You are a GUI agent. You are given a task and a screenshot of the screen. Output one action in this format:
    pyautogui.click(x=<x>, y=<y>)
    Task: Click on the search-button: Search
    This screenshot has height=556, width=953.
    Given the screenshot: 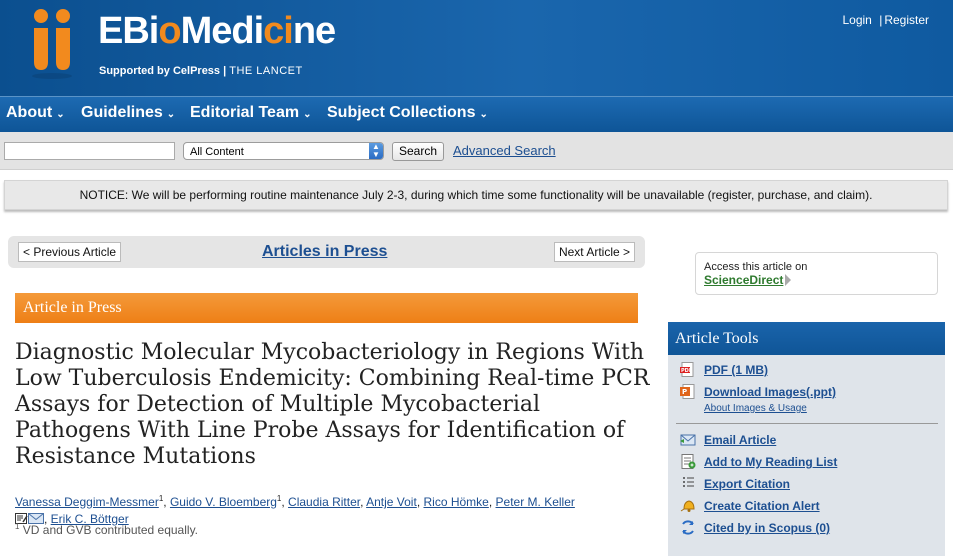 What is the action you would take?
    pyautogui.click(x=418, y=151)
    